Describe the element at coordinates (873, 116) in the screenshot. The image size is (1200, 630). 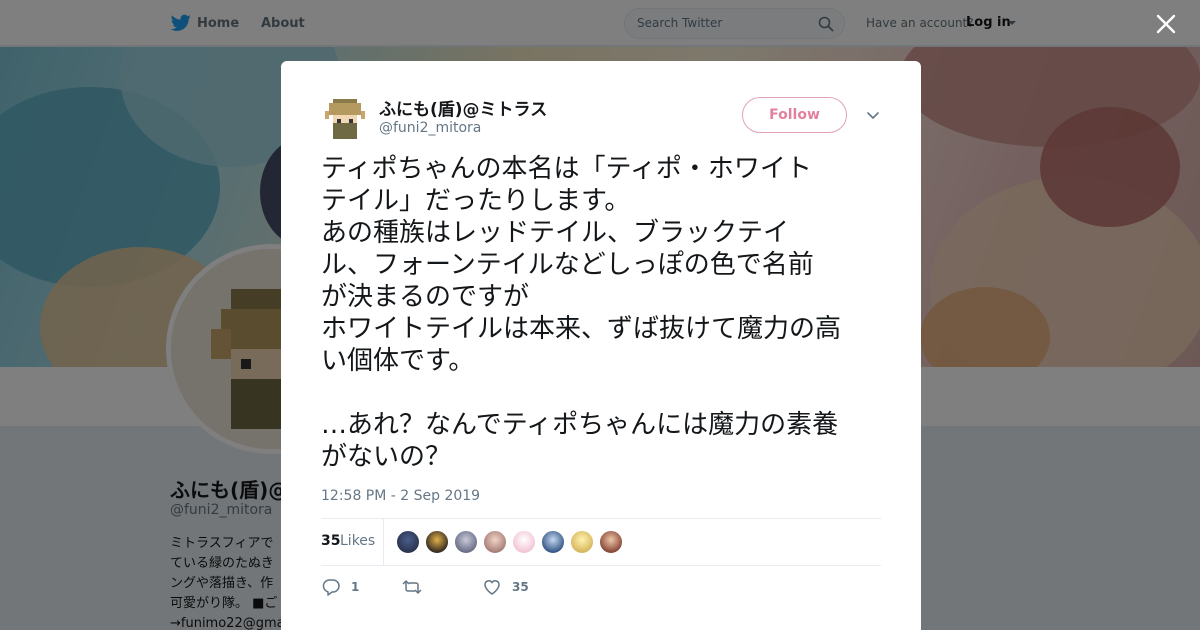
I see `chevron-down-icon` at that location.